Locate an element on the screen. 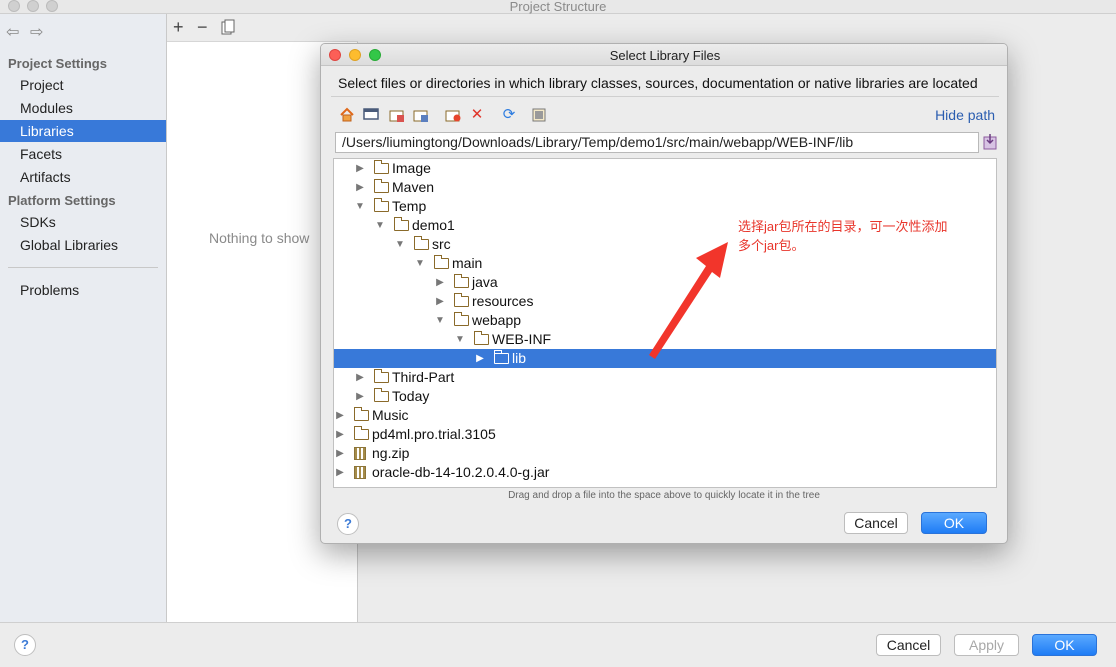  annotation-text: 选择jar包所在的目录，可一次性添加 多个jar包。 is located at coordinates (858, 236).